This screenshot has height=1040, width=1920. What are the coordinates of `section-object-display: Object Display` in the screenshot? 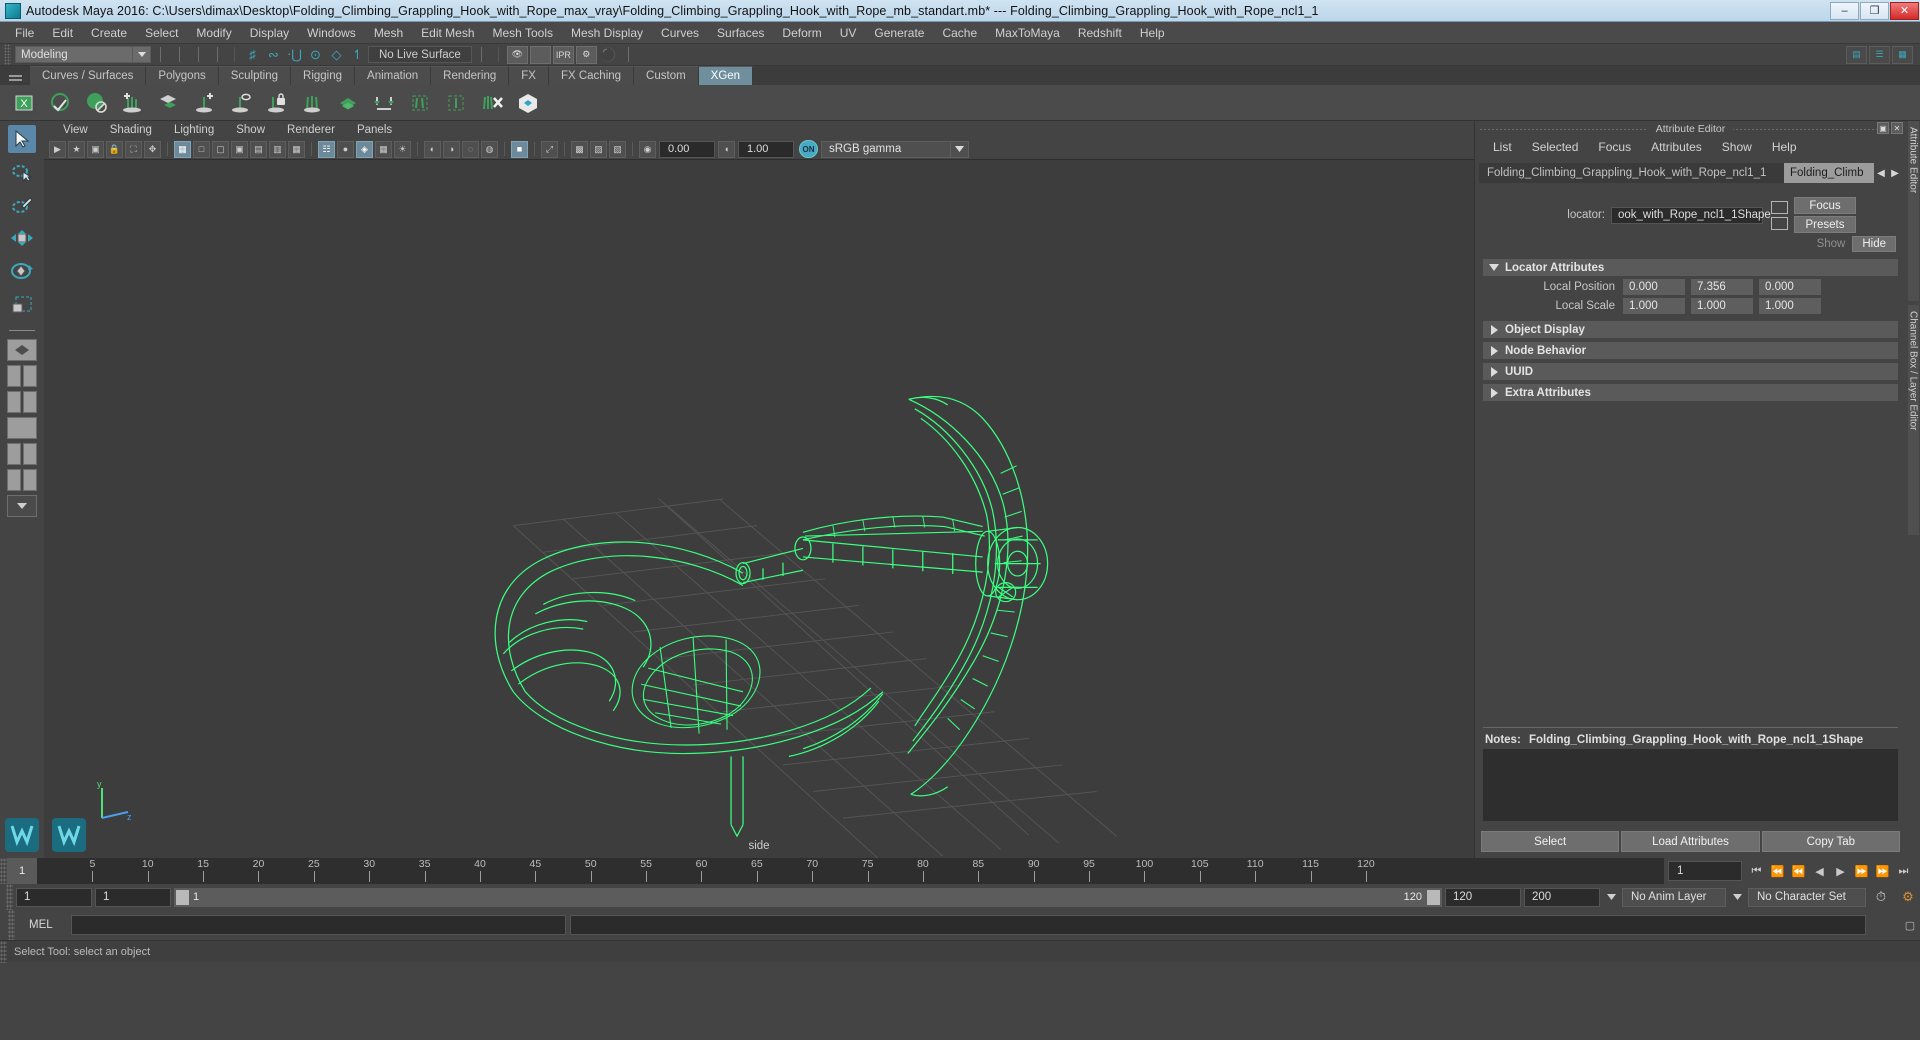 It's located at (1690, 329).